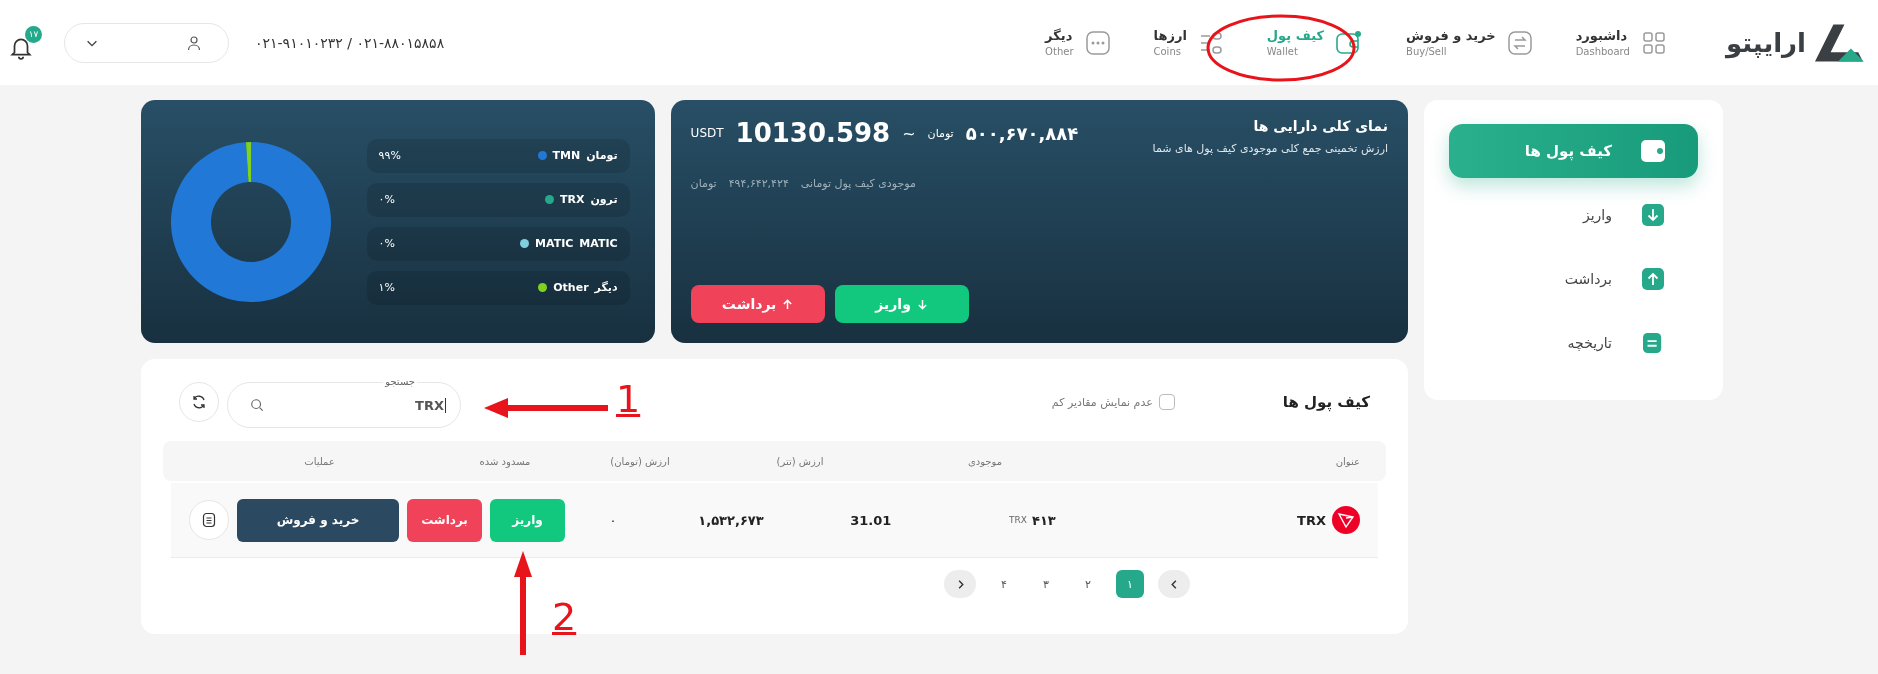 Image resolution: width=1878 pixels, height=674 pixels. I want to click on legend-percent: ۱%, so click(386, 287).